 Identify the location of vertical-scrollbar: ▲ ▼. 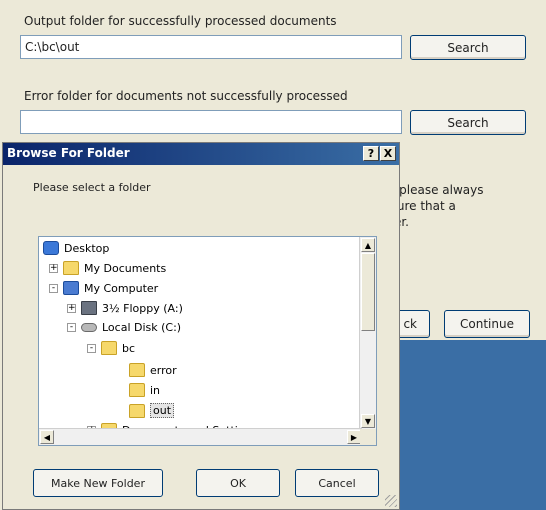
(367, 333).